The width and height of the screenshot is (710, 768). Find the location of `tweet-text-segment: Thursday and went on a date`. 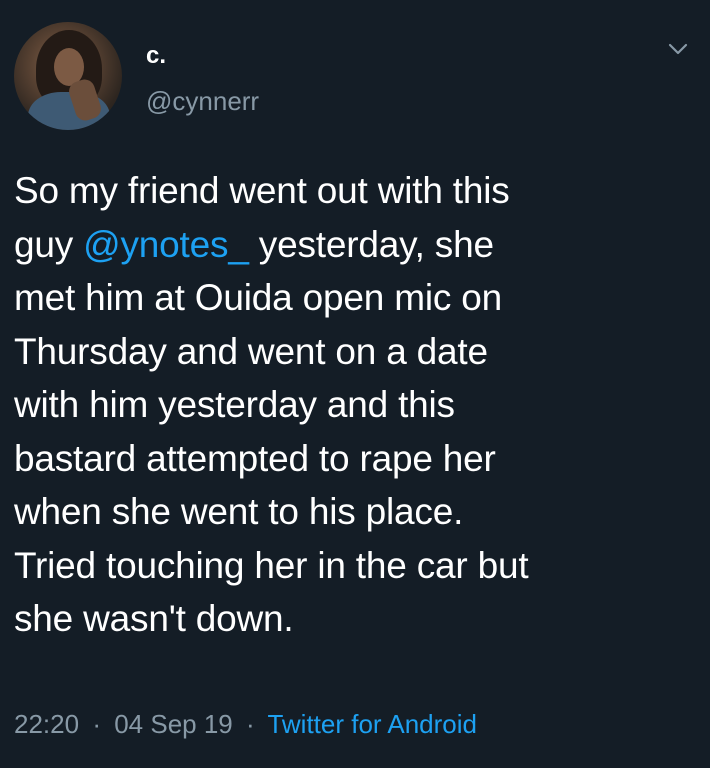

tweet-text-segment: Thursday and went on a date is located at coordinates (251, 351).